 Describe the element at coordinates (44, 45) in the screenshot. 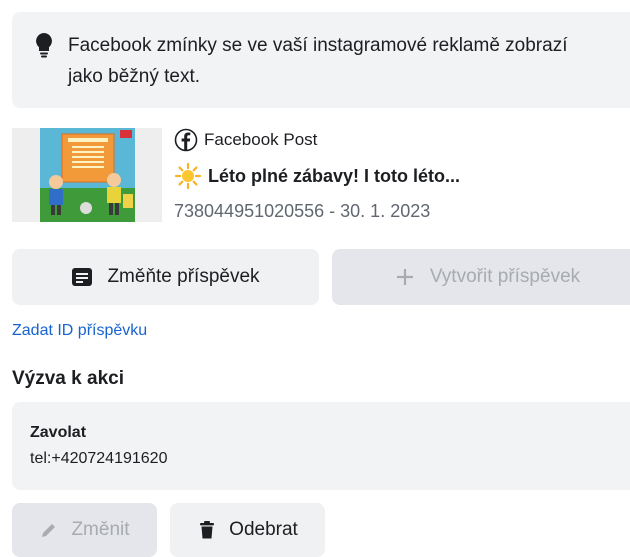

I see `lightbulb-icon` at that location.